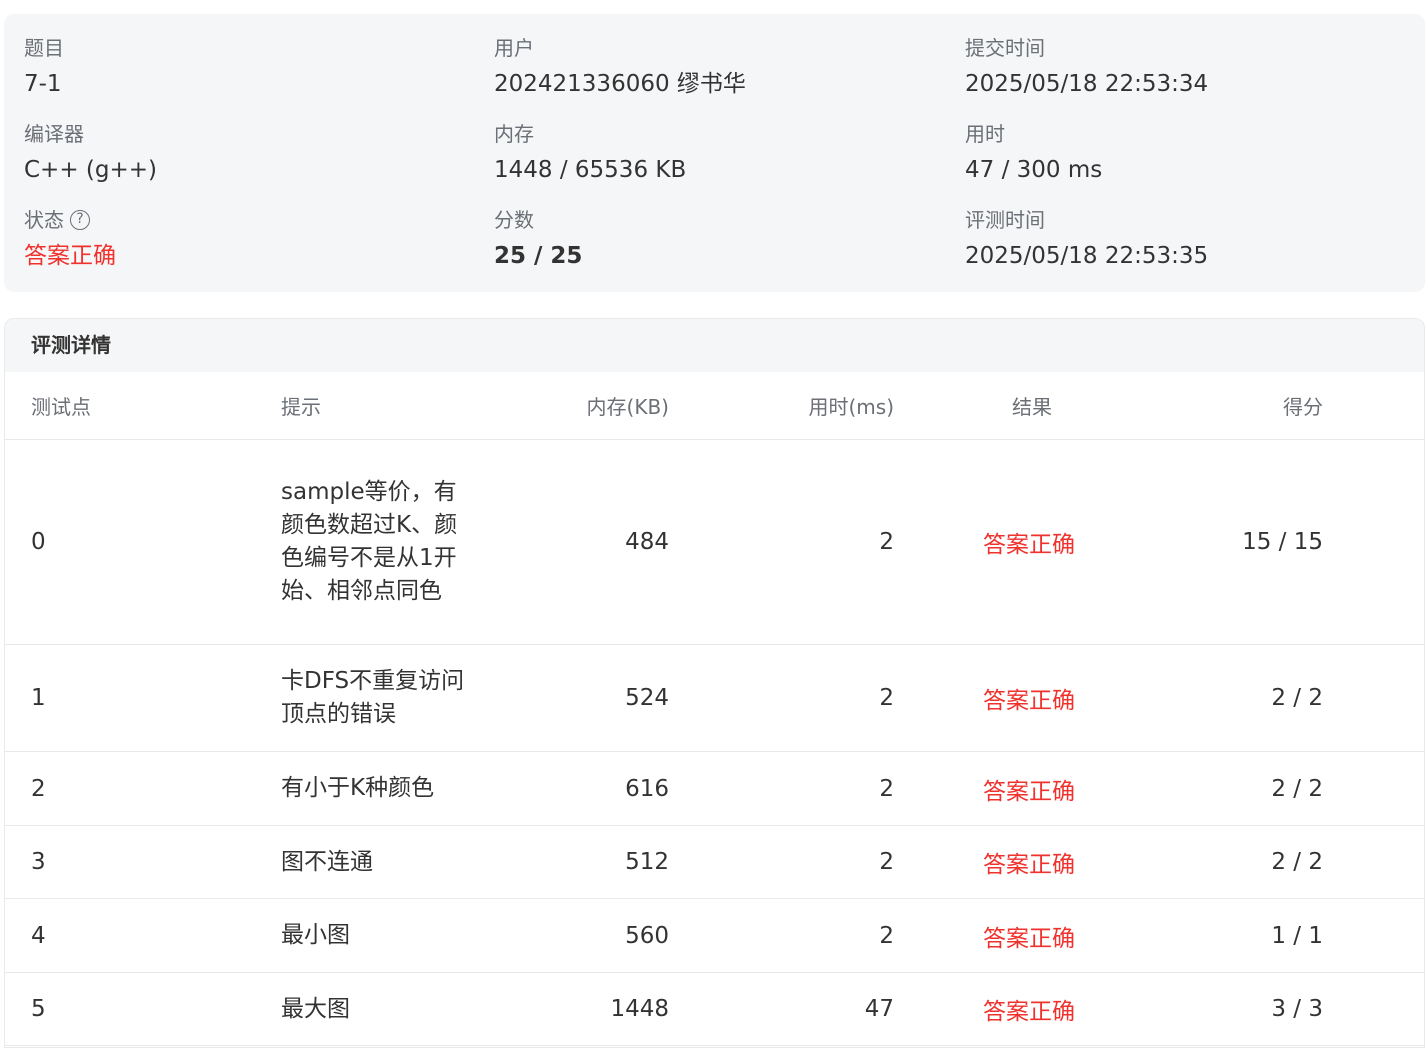  I want to click on user-label: 用户, so click(514, 48).